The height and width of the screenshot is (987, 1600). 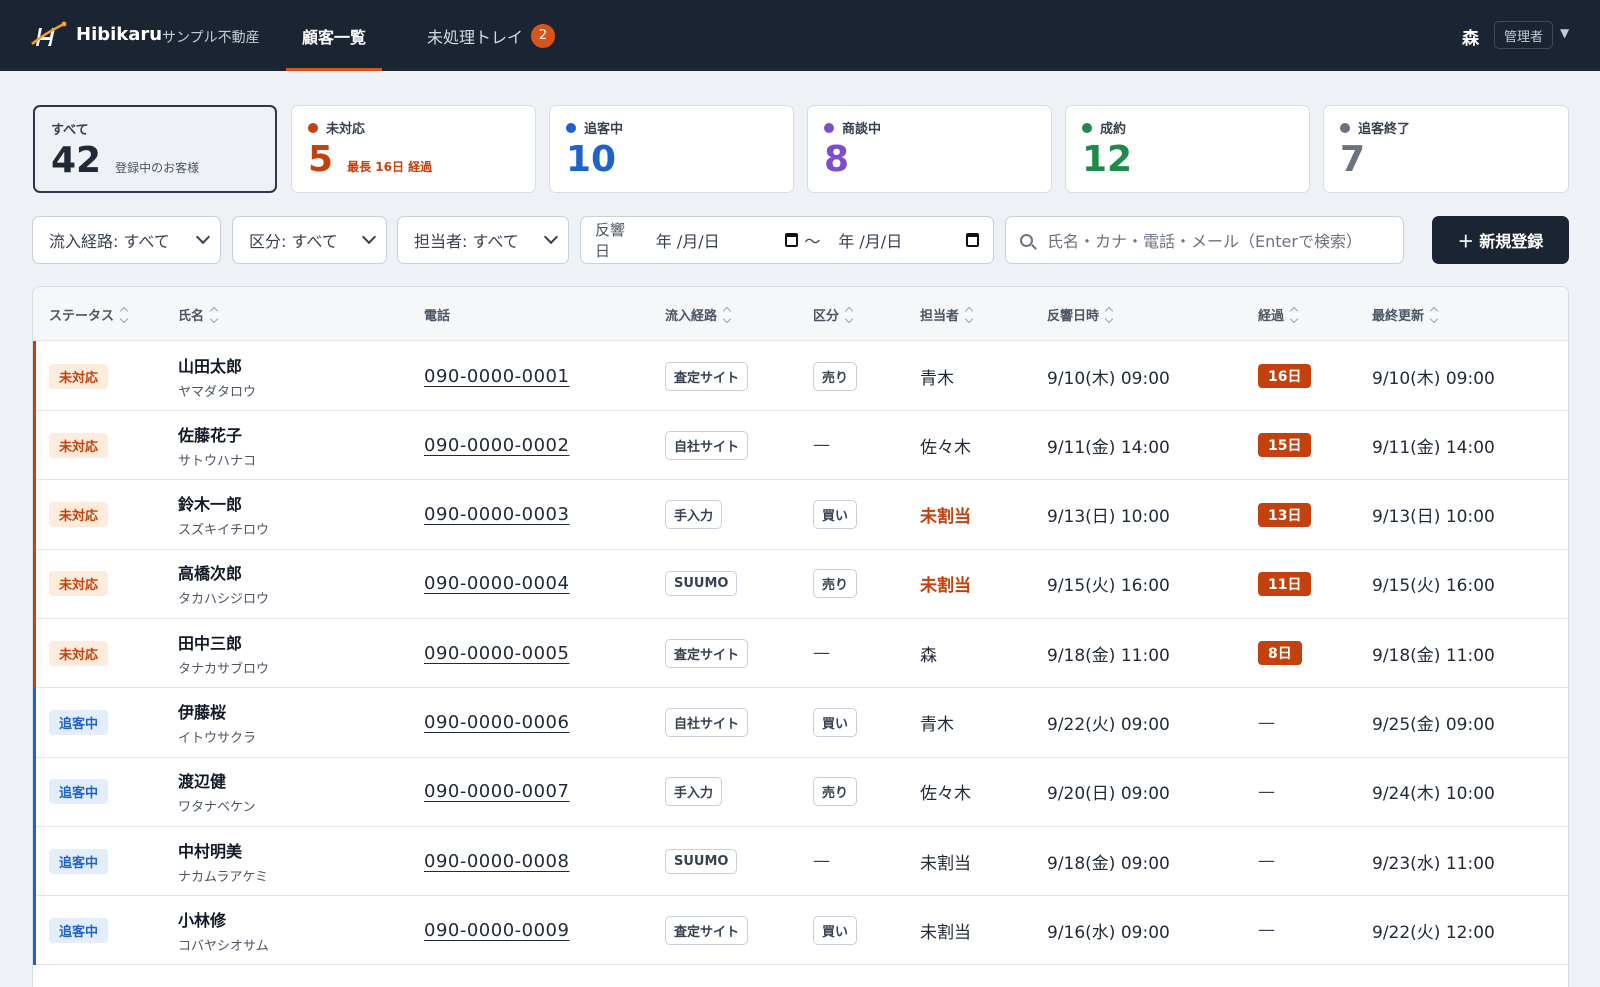 What do you see at coordinates (1108, 725) in the screenshot?
I see `response-datetime: 9/22(火) 09:00` at bounding box center [1108, 725].